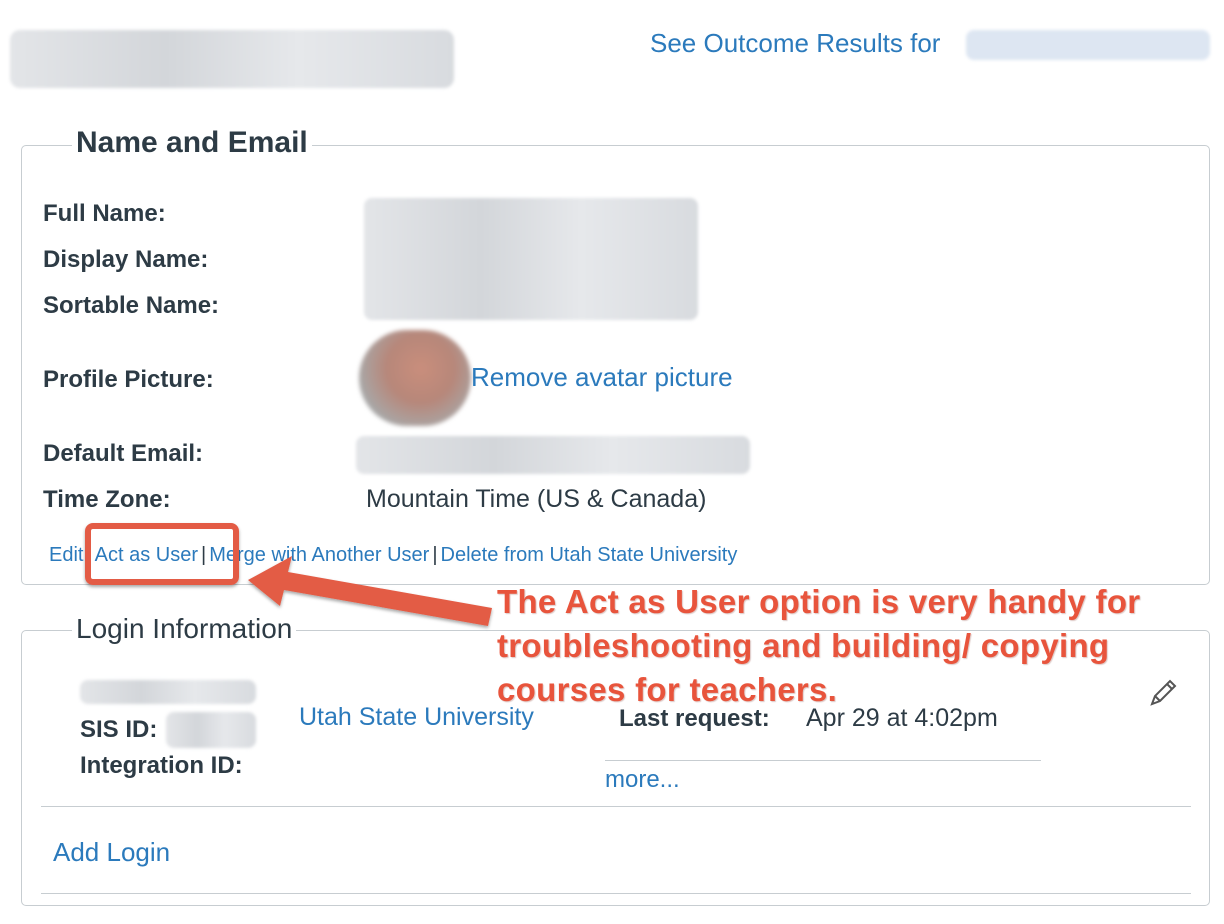  I want to click on add-login-link: Add Login, so click(111, 852).